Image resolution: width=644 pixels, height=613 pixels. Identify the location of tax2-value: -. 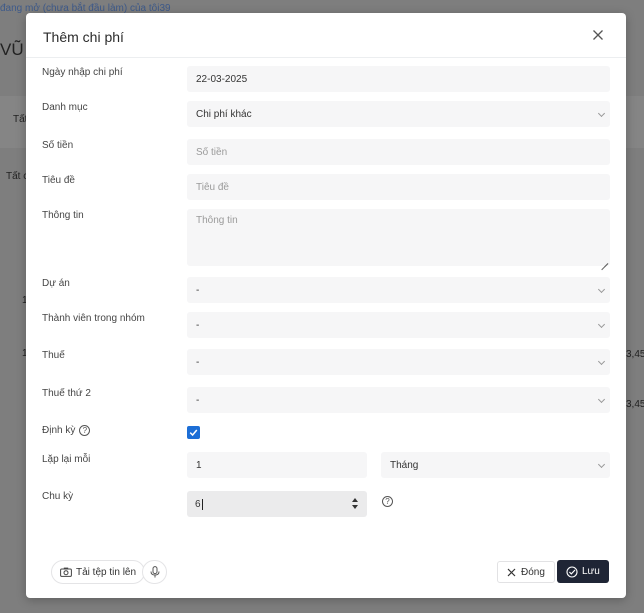
(198, 400).